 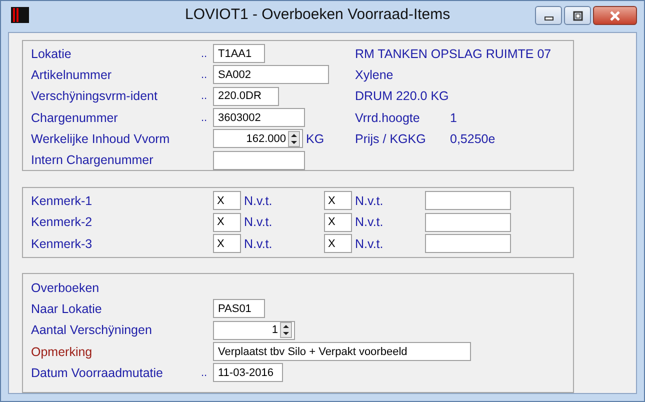 I want to click on close-button, so click(x=615, y=15).